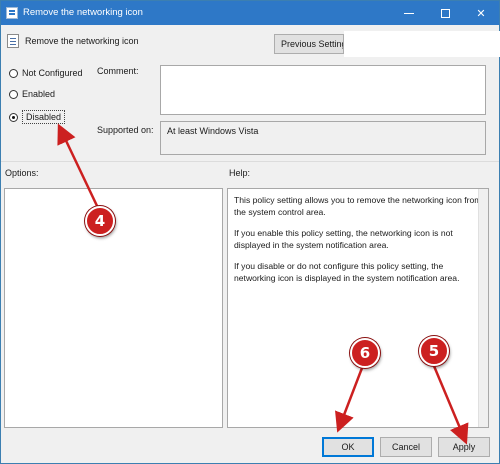 This screenshot has height=464, width=500. Describe the element at coordinates (100, 221) in the screenshot. I see `step-marker-4: 4` at that location.